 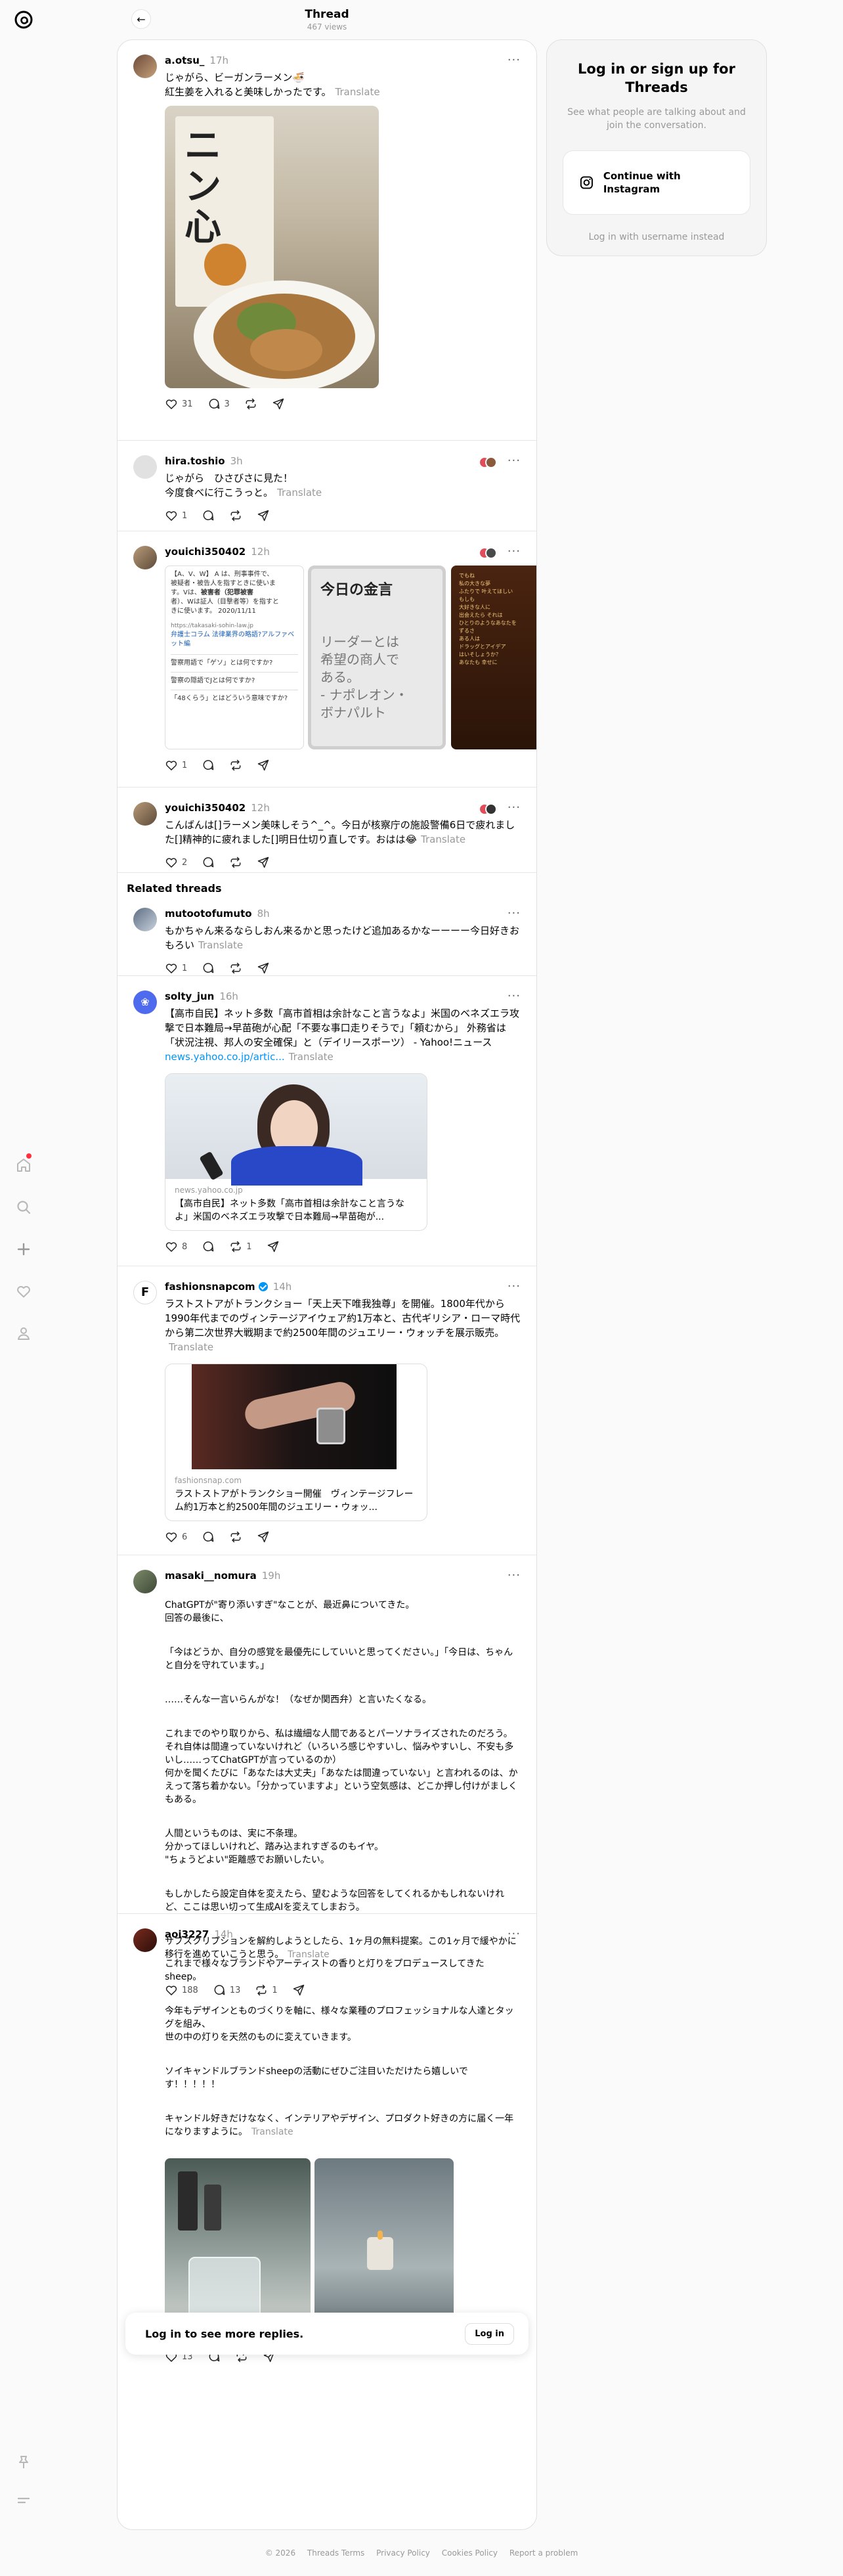 I want to click on footer-link-cookies: Cookies Policy, so click(x=470, y=2553).